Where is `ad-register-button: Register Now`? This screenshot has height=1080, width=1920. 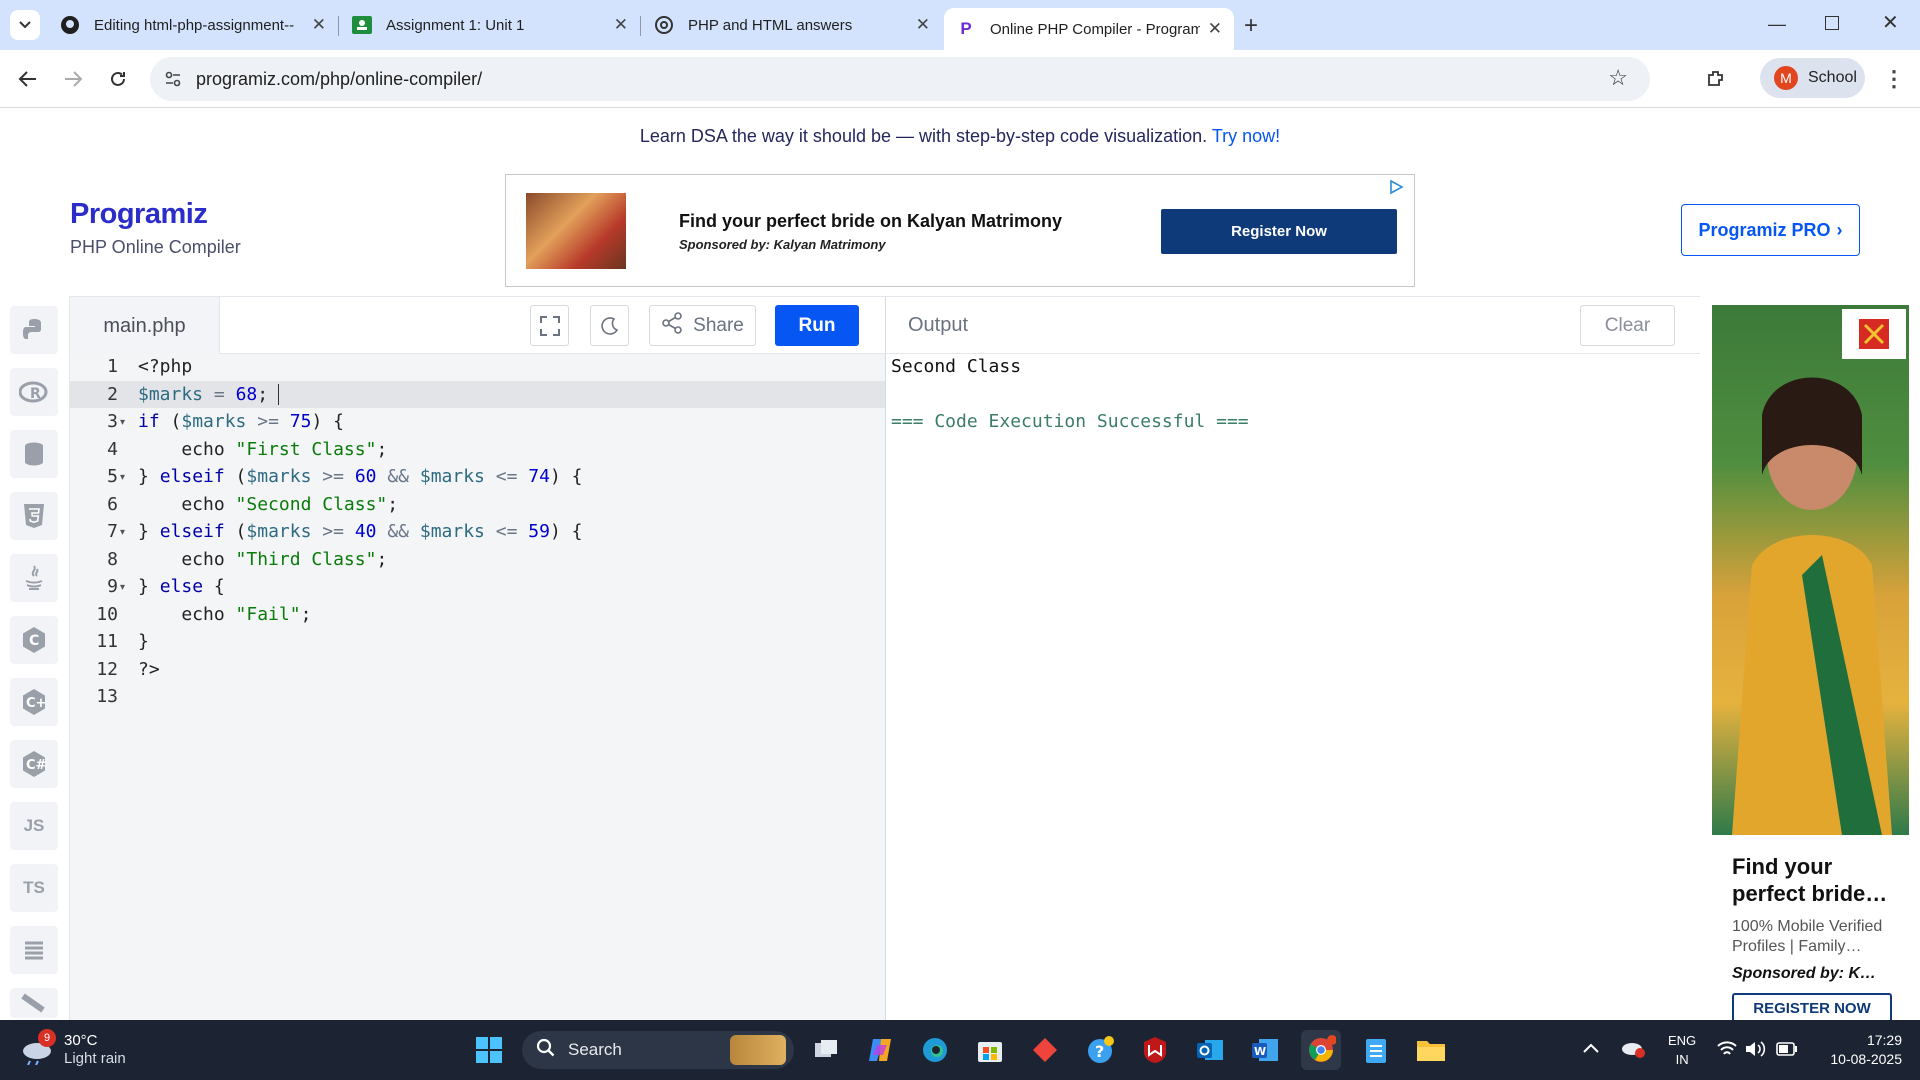 ad-register-button: Register Now is located at coordinates (1279, 231).